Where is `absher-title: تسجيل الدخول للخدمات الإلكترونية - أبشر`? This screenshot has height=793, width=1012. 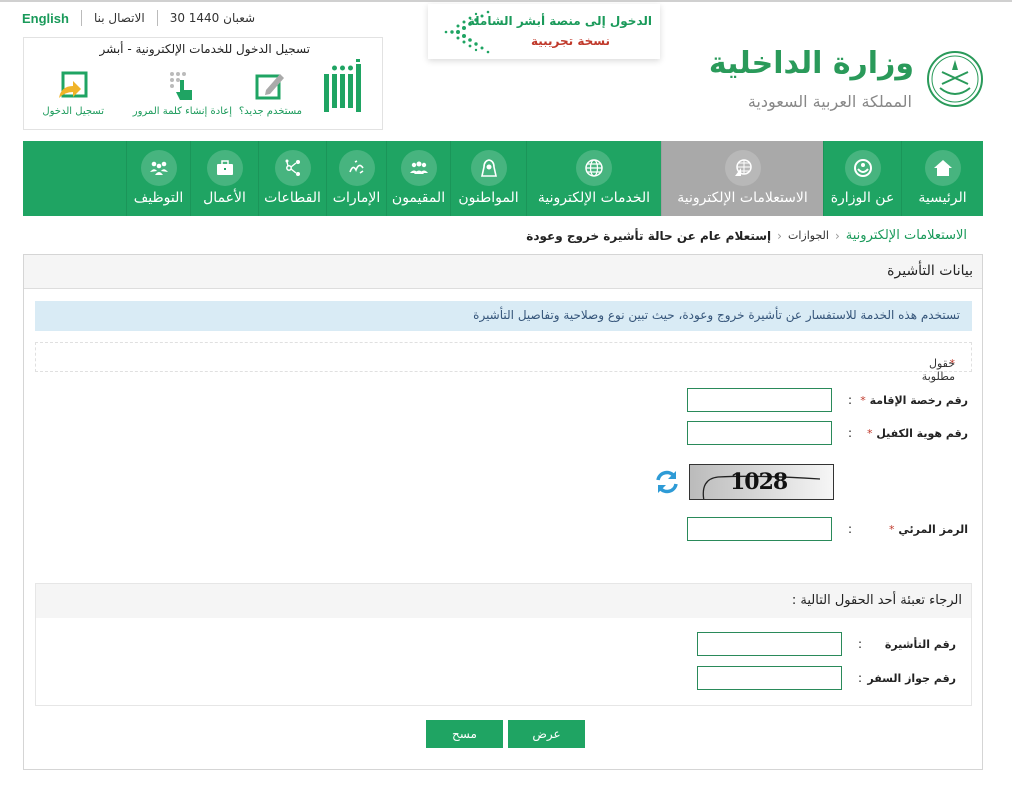
absher-title: تسجيل الدخول للخدمات الإلكترونية - أبشر is located at coordinates (204, 49).